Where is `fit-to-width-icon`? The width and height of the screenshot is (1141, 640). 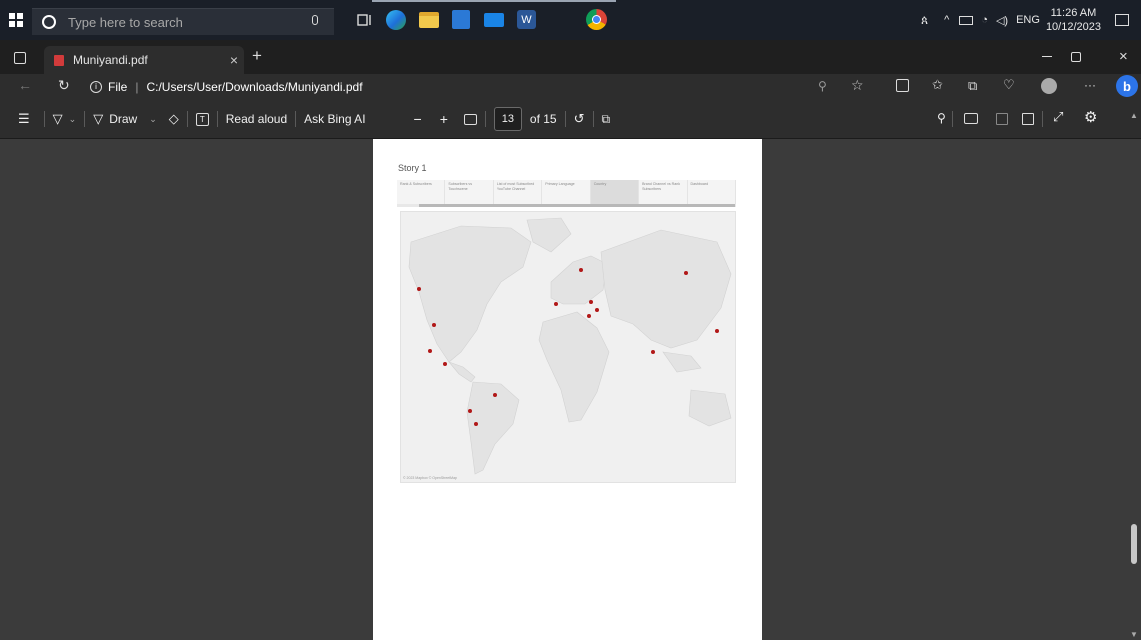
fit-to-width-icon is located at coordinates (470, 119).